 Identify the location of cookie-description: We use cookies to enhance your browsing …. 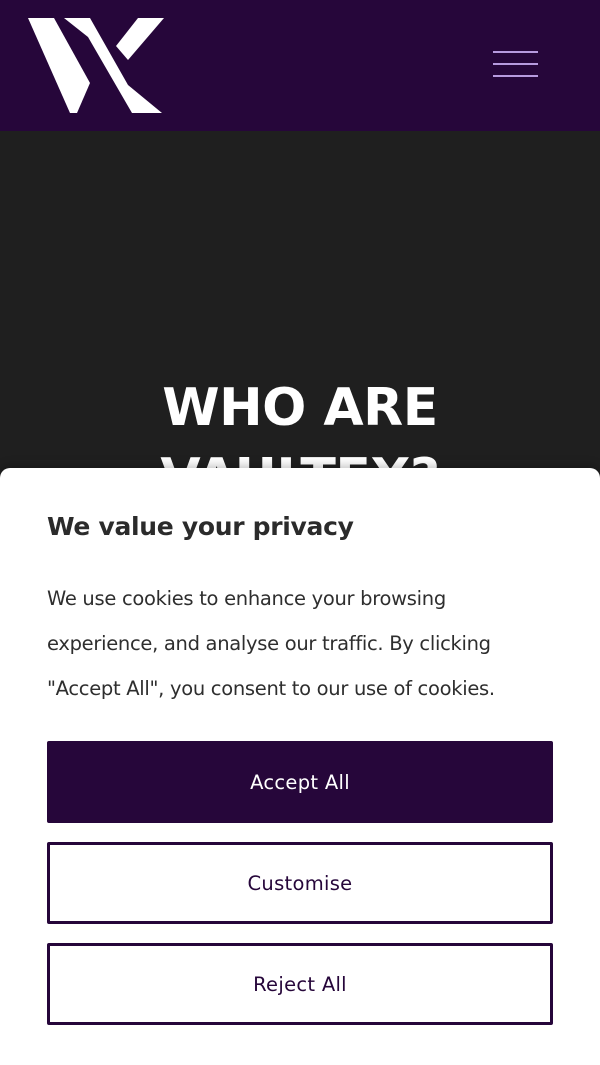
(271, 643).